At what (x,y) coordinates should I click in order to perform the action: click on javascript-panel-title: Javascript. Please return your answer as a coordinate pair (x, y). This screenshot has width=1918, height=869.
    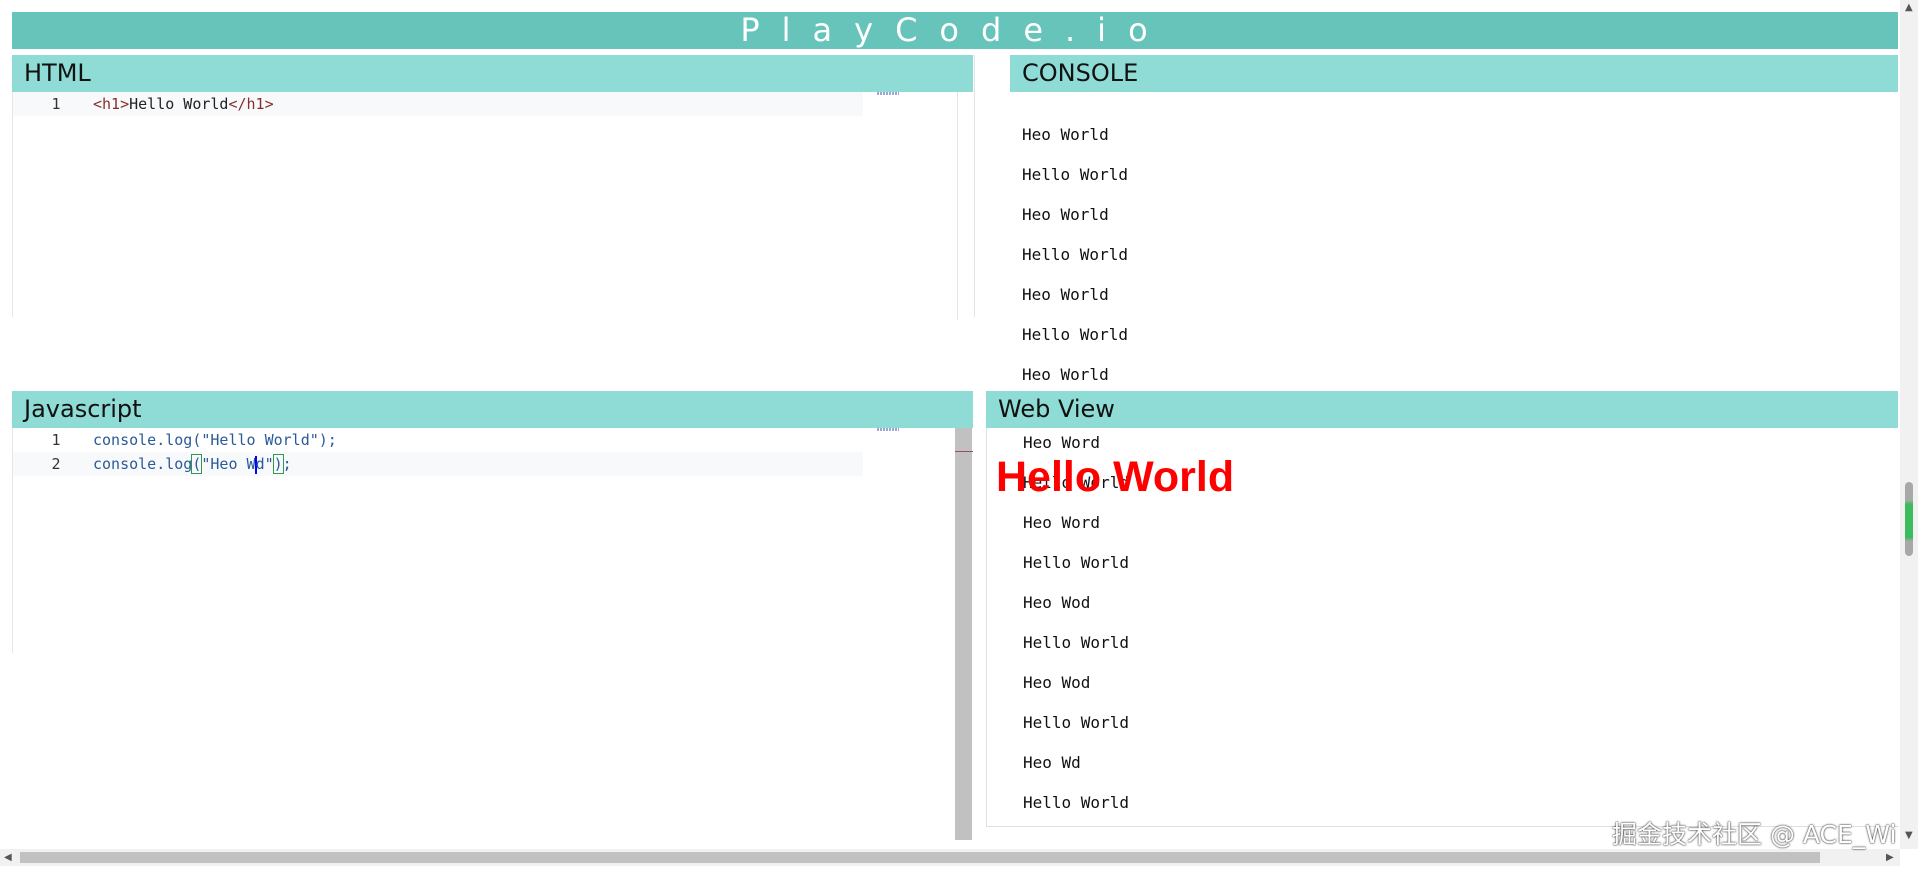
    Looking at the image, I should click on (492, 409).